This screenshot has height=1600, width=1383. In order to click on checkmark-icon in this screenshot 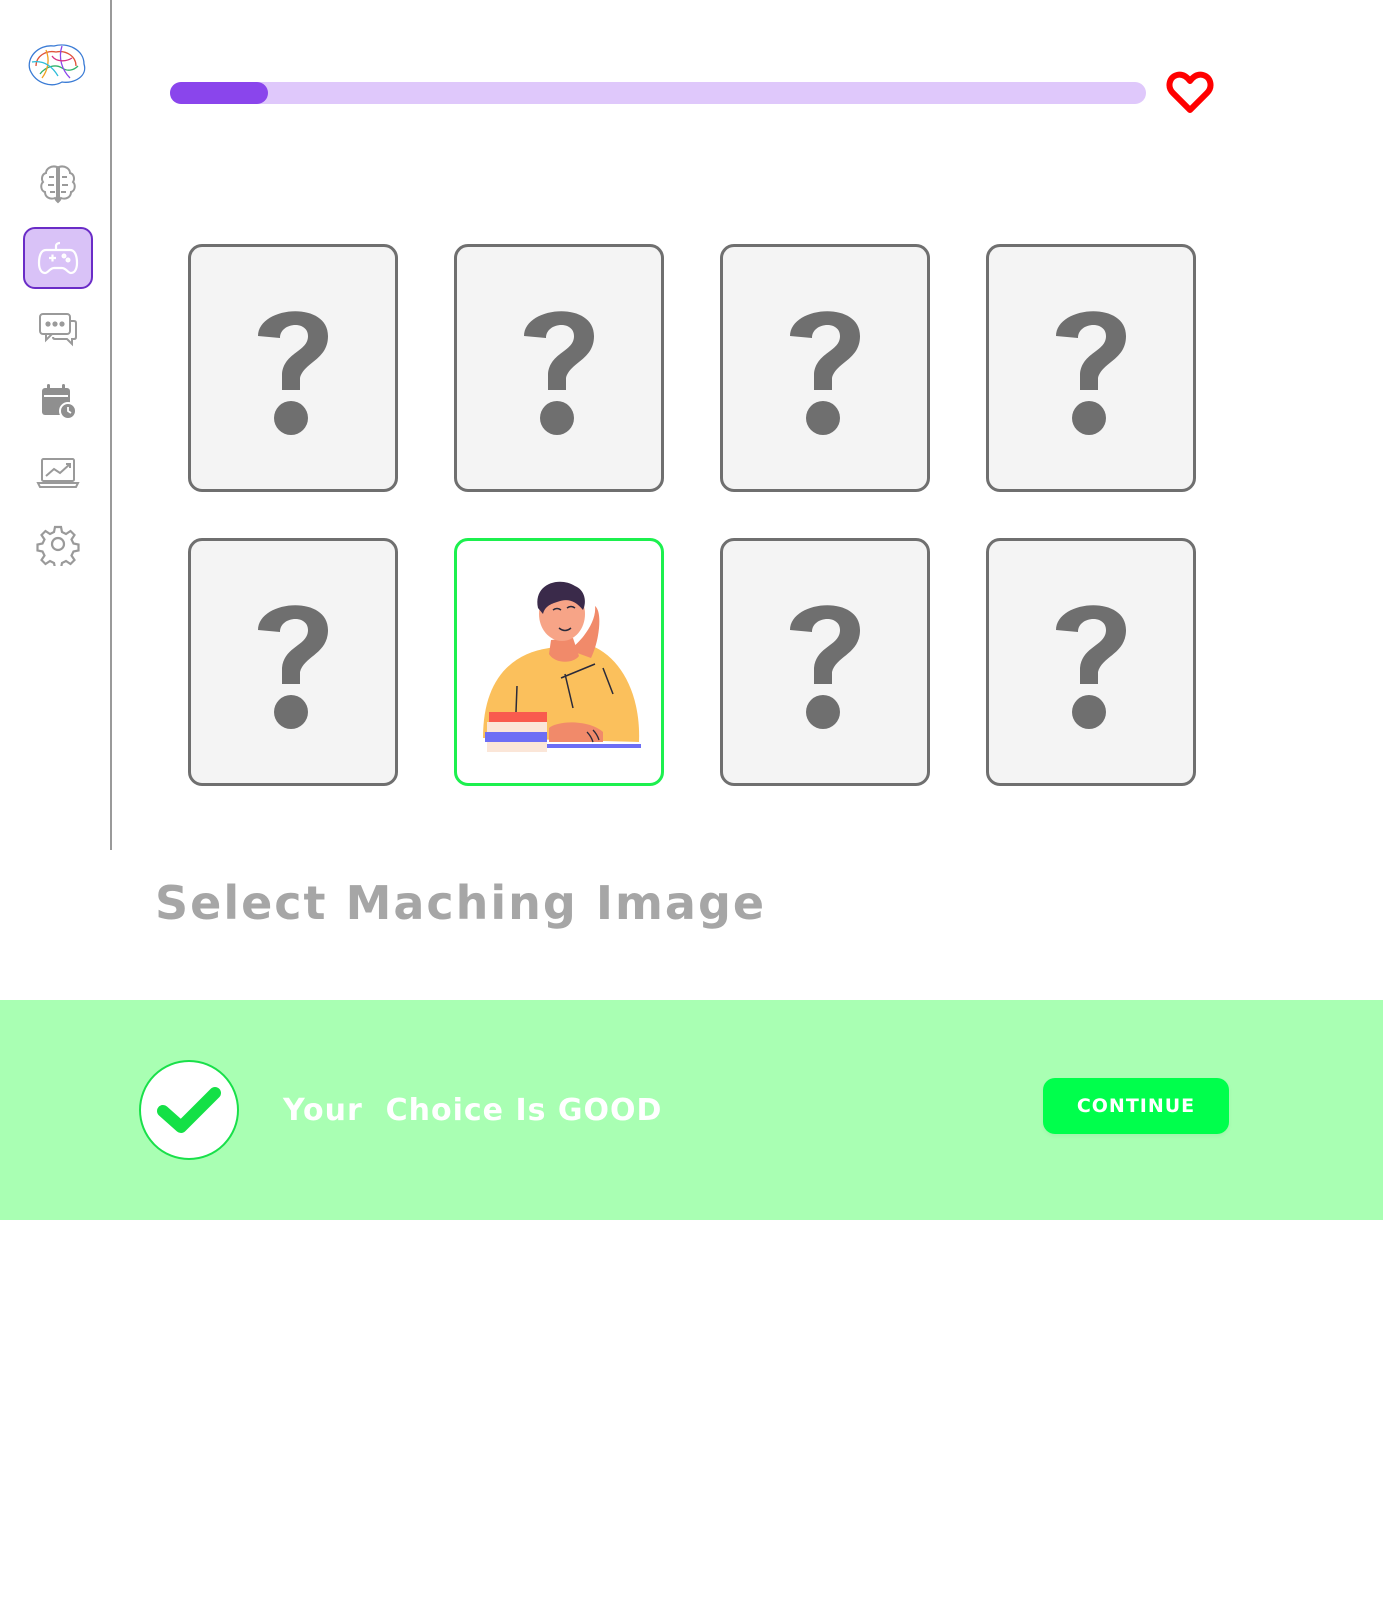, I will do `click(189, 1110)`.